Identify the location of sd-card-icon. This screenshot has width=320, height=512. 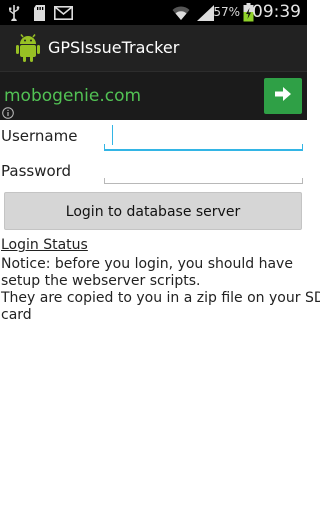
(39, 12).